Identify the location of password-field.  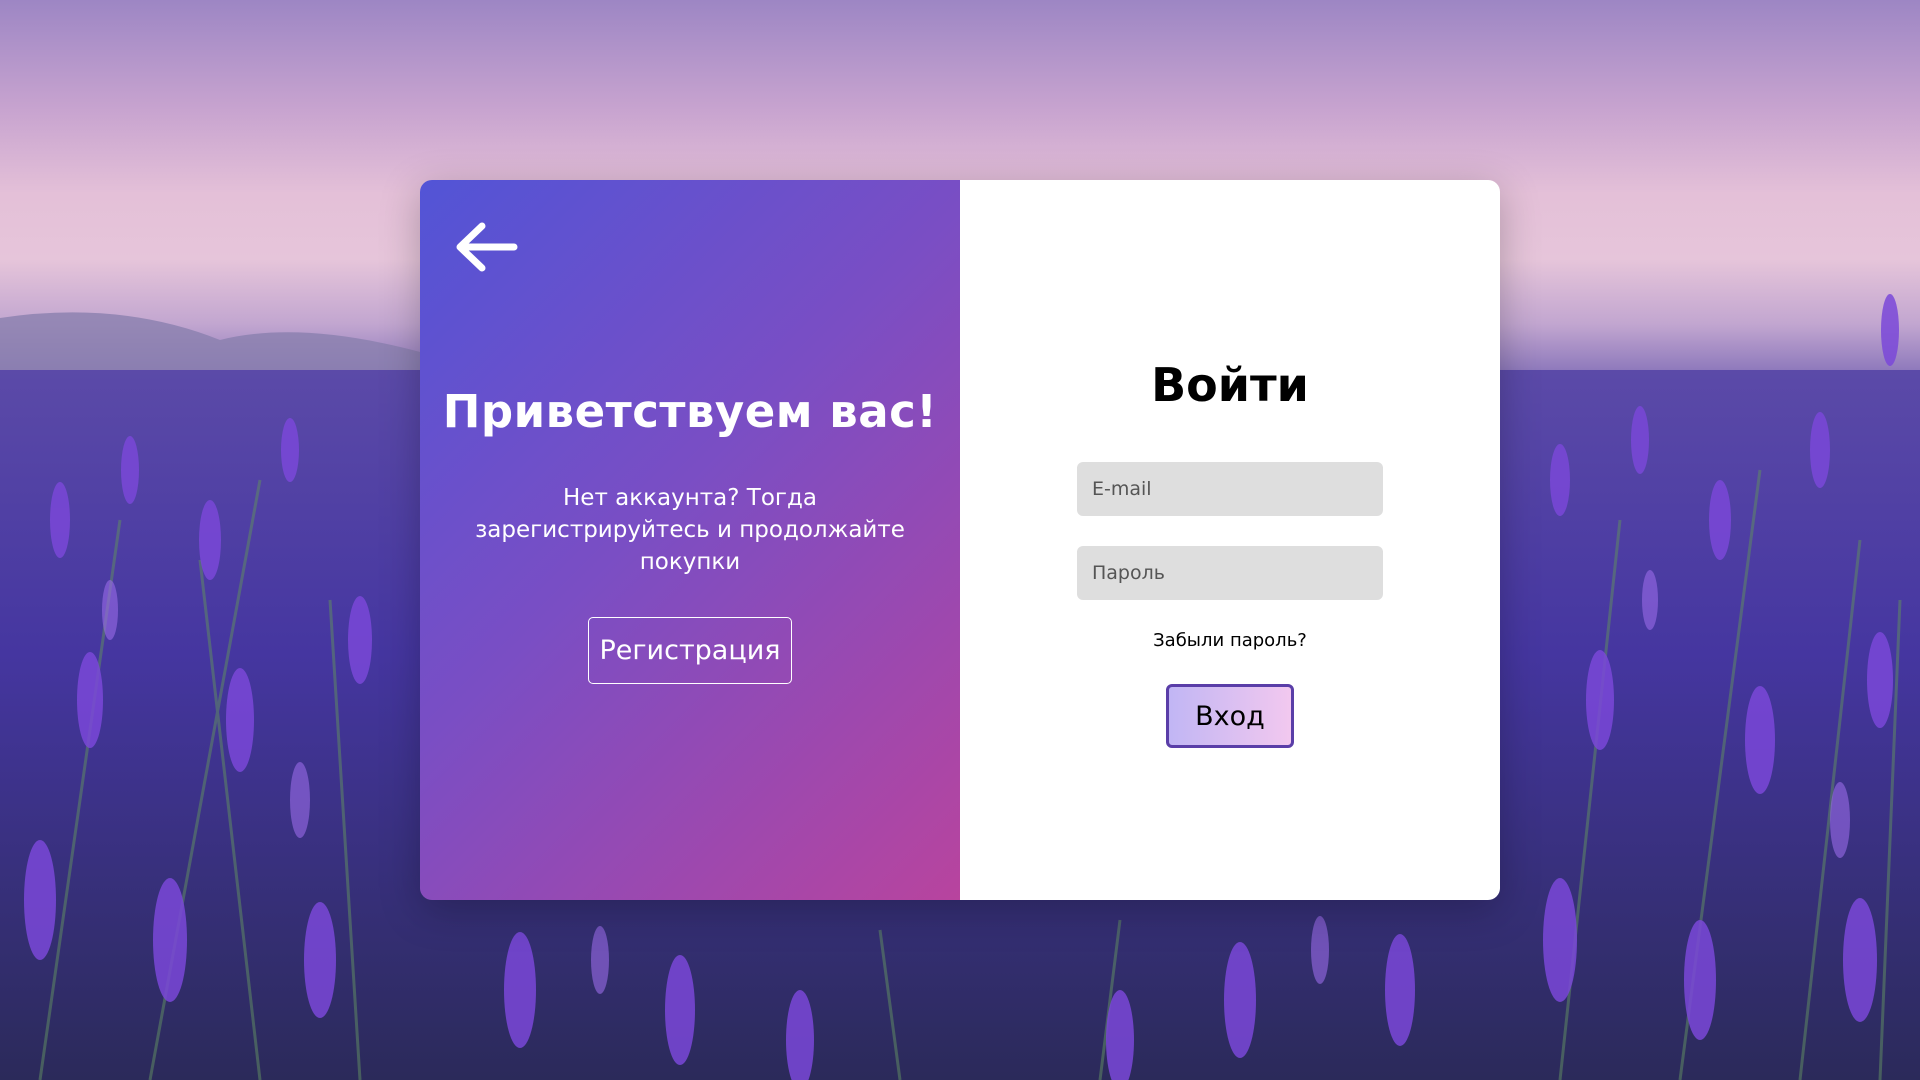
(1230, 573).